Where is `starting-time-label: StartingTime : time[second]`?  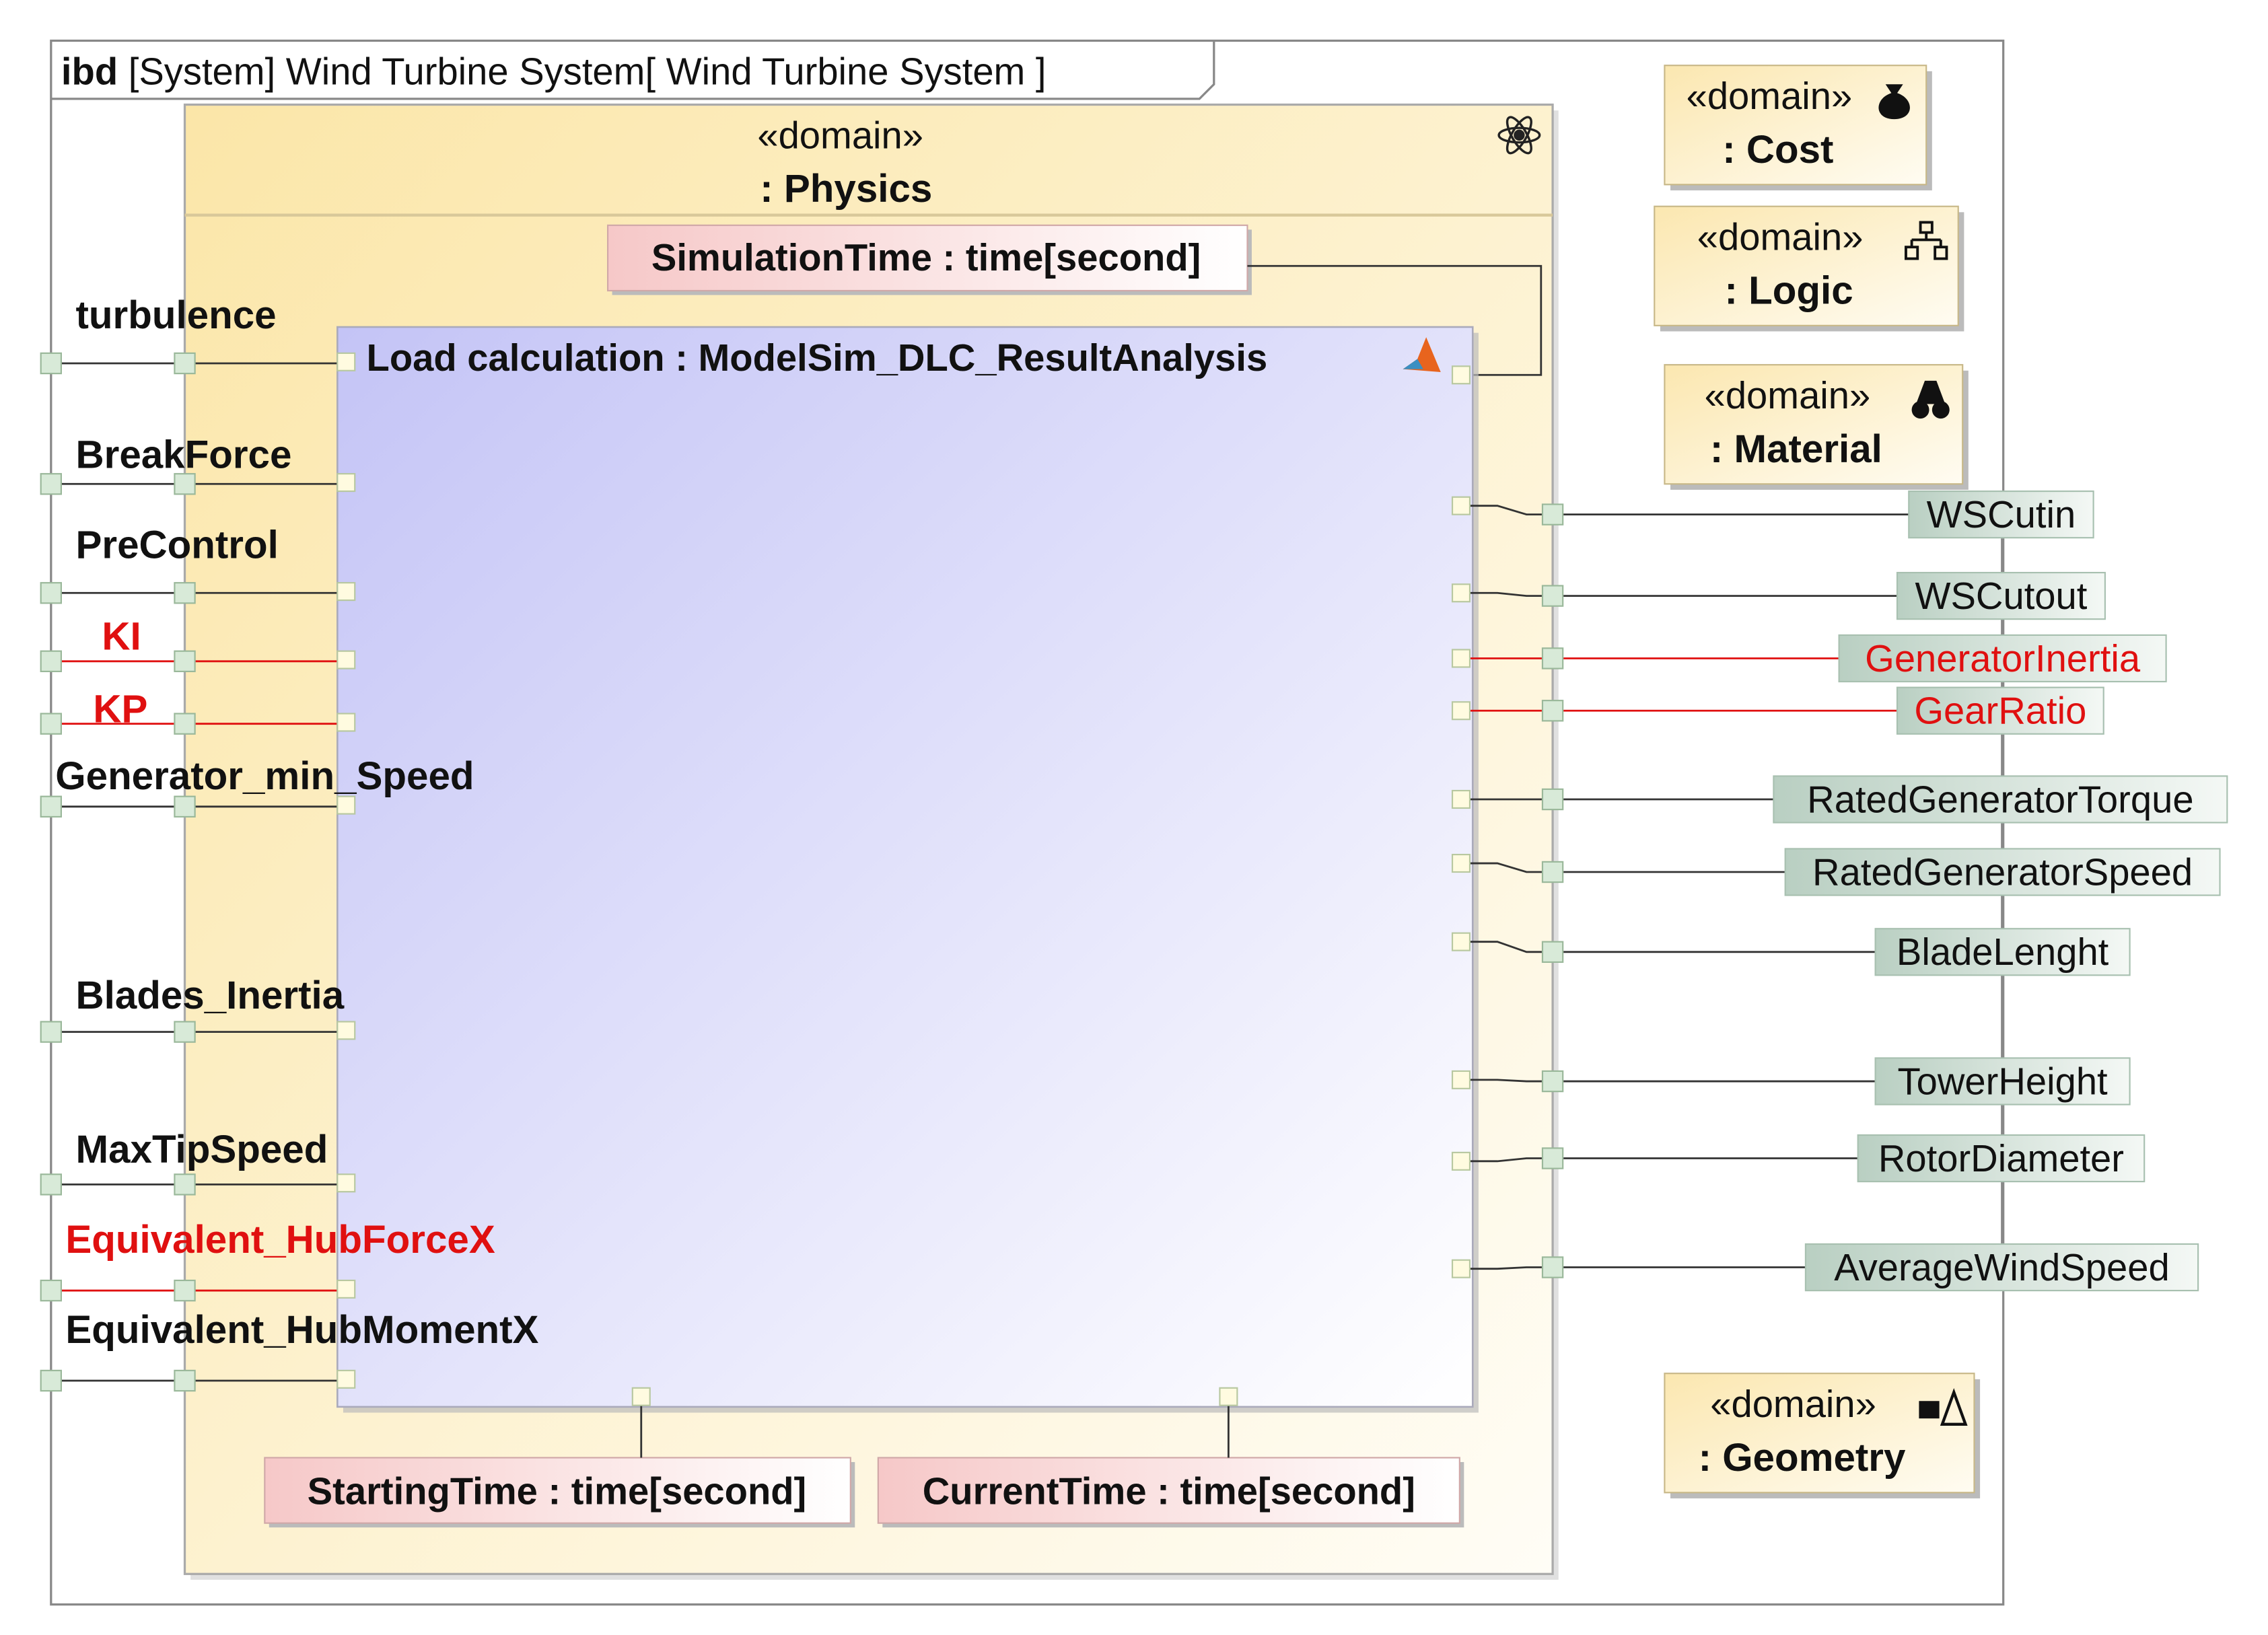 starting-time-label: StartingTime : time[second] is located at coordinates (557, 1491).